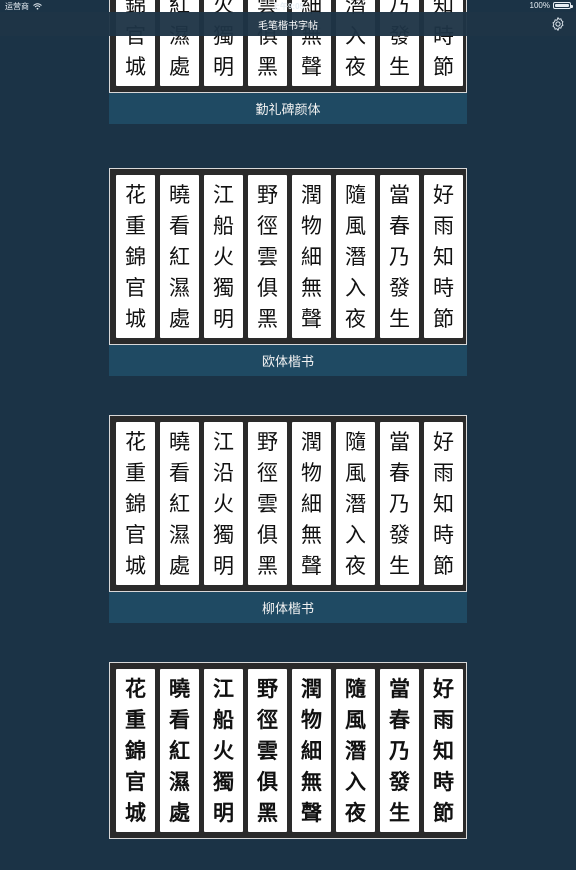 This screenshot has width=576, height=870. I want to click on calligraphy-character: 雲, so click(267, 256).